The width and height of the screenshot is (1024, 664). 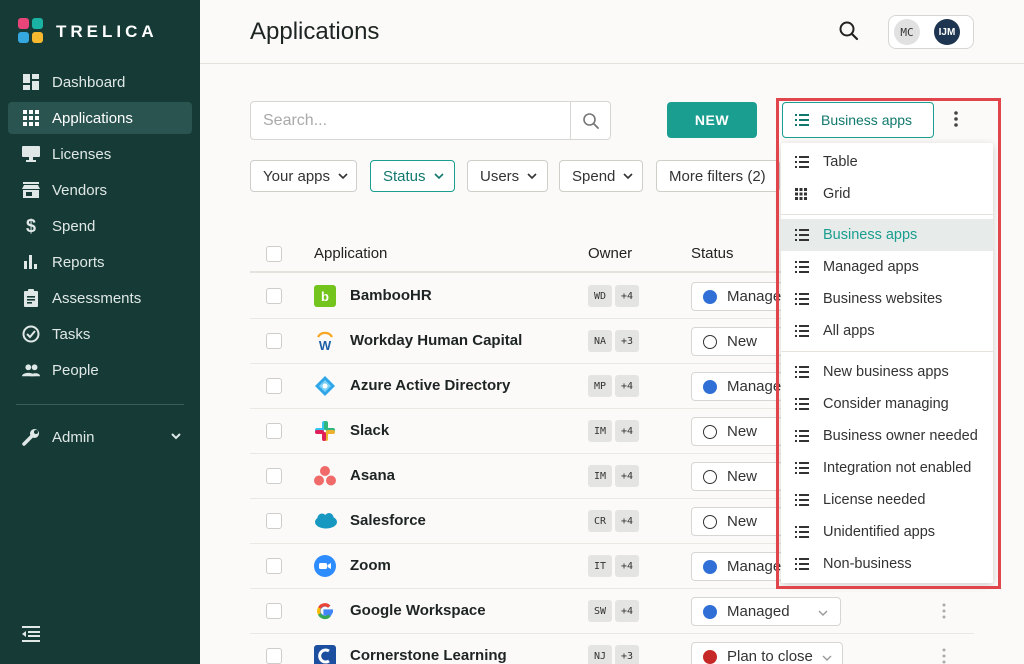 I want to click on sidebar-item-label: Licenses, so click(x=82, y=154).